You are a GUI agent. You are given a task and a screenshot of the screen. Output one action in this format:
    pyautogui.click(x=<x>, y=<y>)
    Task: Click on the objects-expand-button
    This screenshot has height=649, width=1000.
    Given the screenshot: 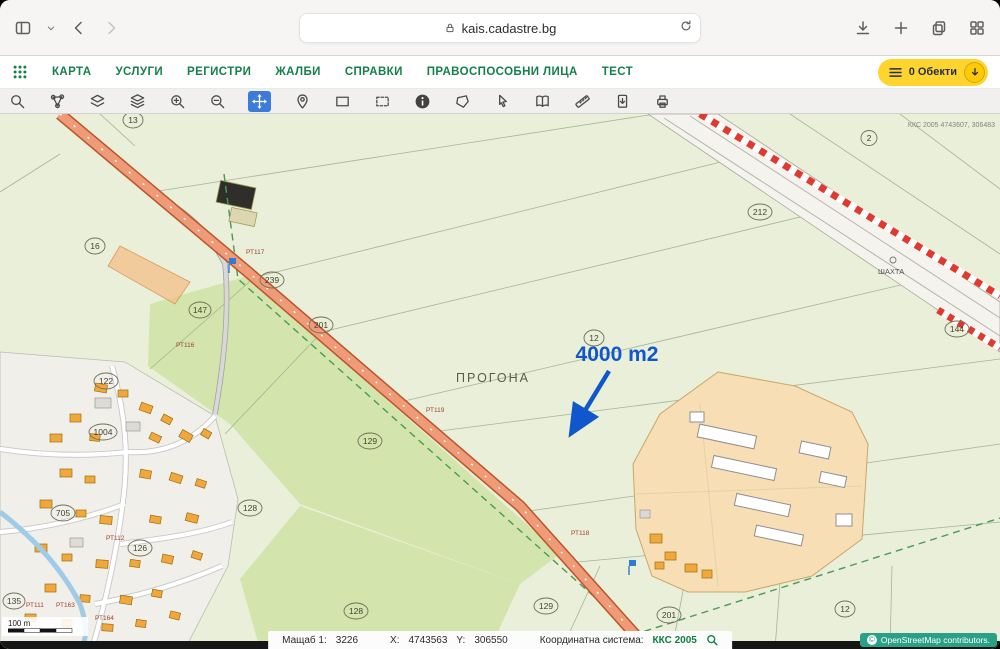 What is the action you would take?
    pyautogui.click(x=974, y=72)
    